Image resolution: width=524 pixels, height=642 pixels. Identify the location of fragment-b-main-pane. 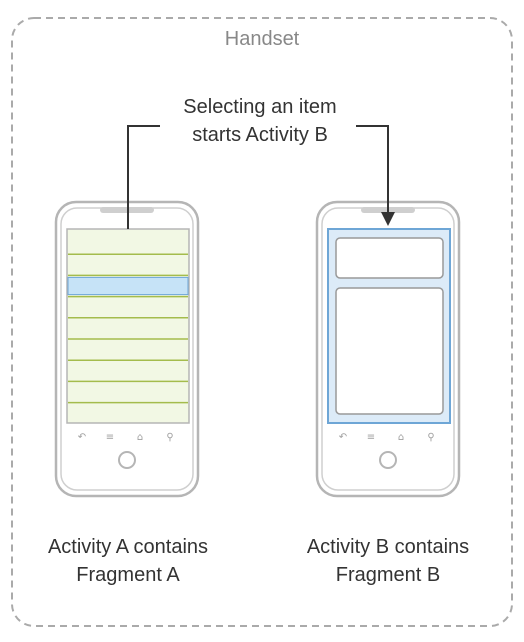
(389, 351).